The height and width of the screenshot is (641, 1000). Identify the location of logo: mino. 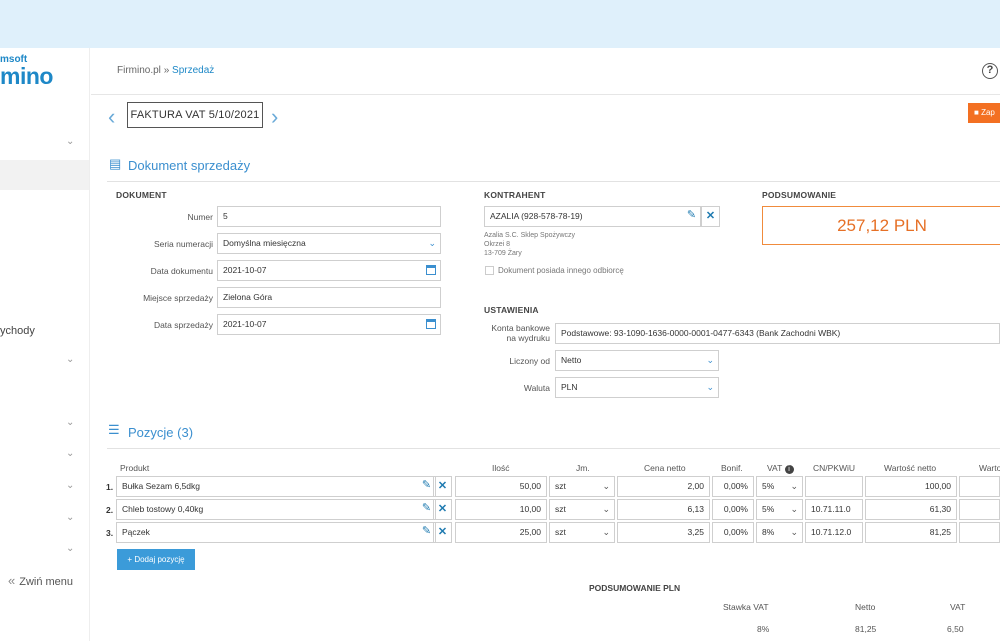
(26, 76).